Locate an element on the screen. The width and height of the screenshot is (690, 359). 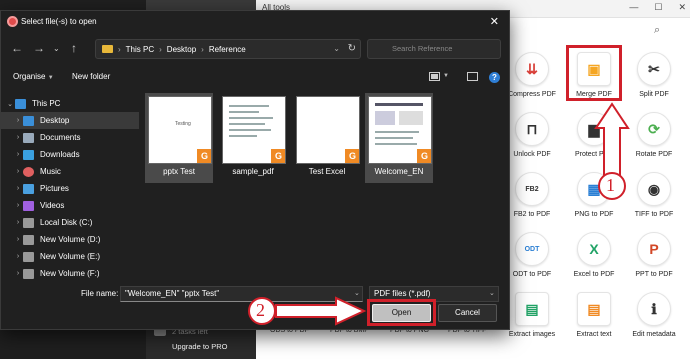
step-2-annotation is located at coordinates (307, 311).